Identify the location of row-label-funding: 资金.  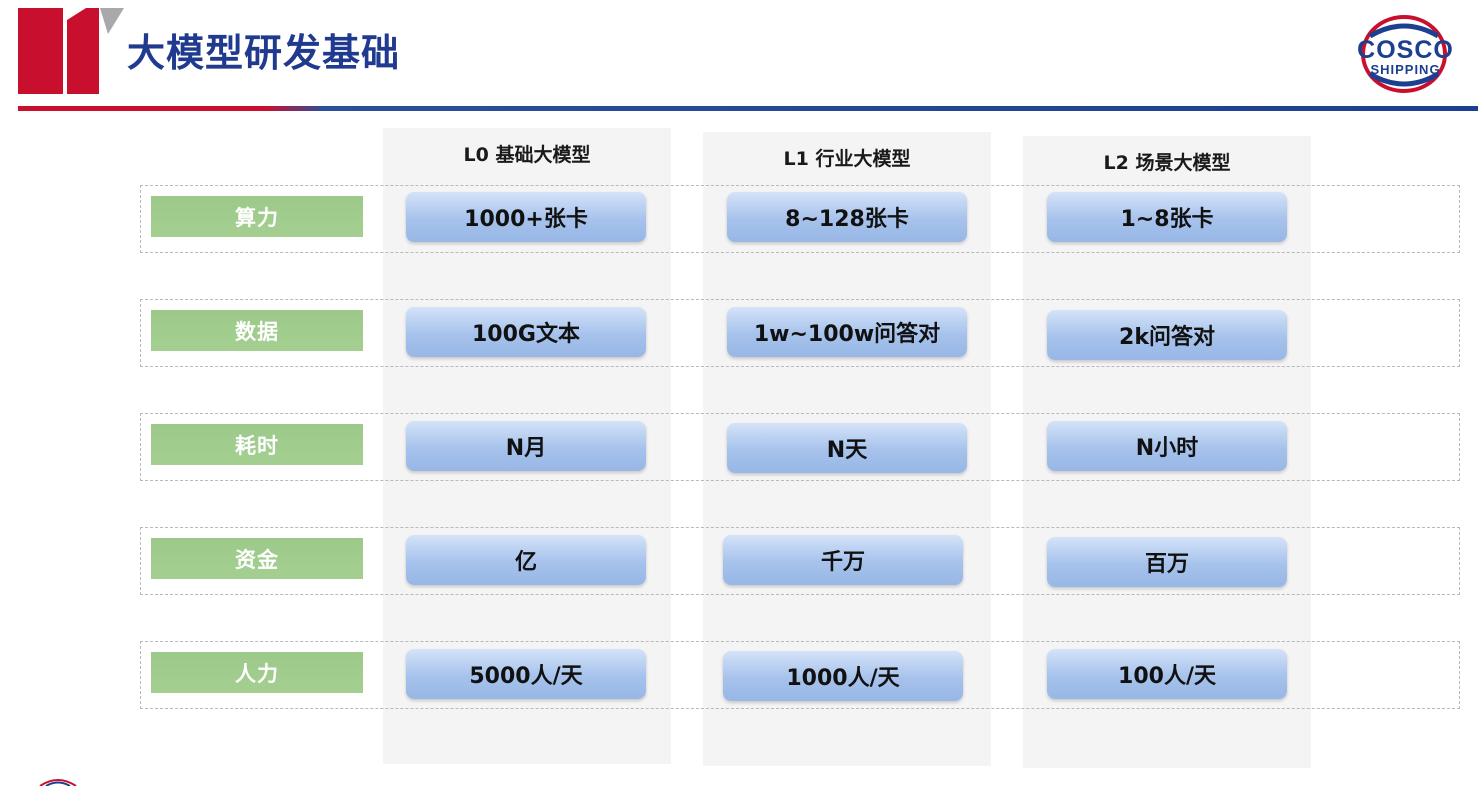
(257, 558).